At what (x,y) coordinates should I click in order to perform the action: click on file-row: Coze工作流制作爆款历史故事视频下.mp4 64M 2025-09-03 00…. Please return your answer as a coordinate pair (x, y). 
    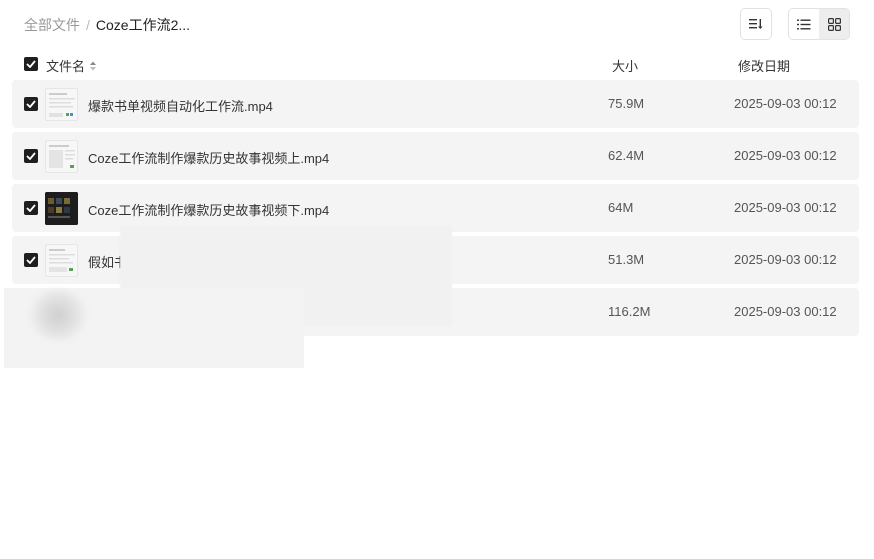
    Looking at the image, I should click on (435, 208).